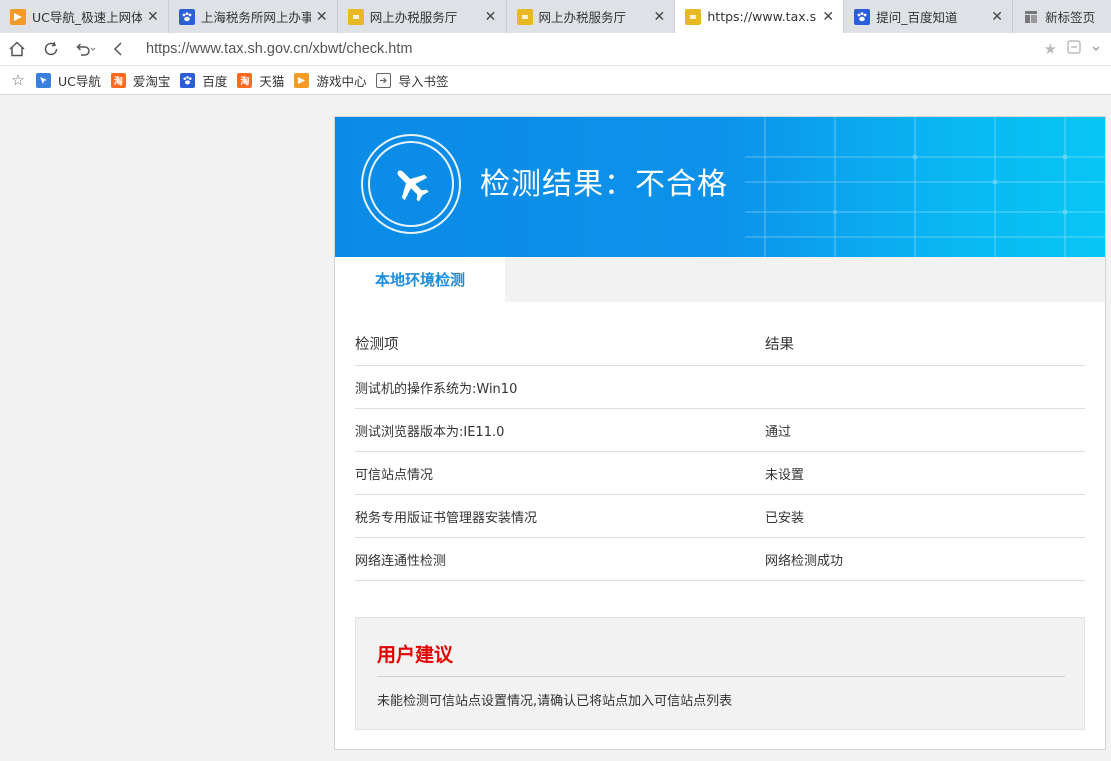 The width and height of the screenshot is (1111, 761). I want to click on tmall-icon: 淘, so click(245, 80).